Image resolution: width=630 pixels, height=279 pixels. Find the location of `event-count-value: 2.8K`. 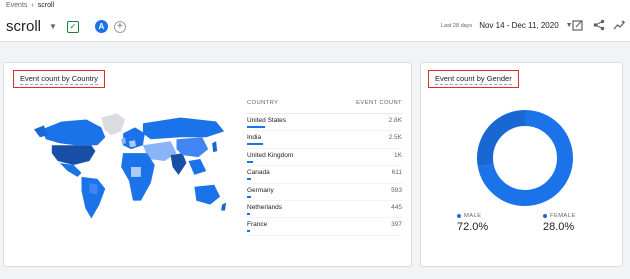

event-count-value: 2.8K is located at coordinates (395, 120).